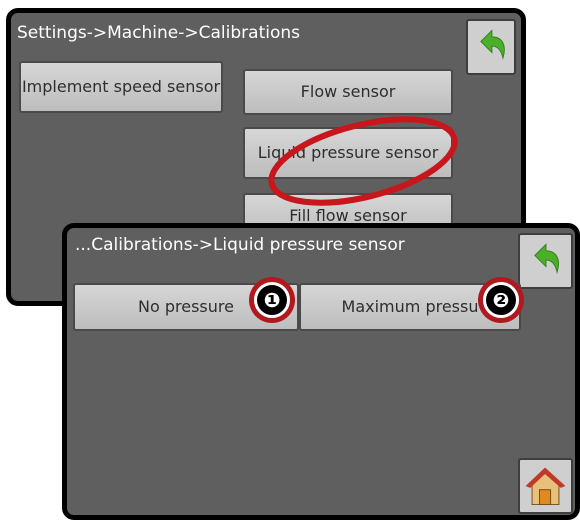 The image size is (580, 520). I want to click on page-title: Settings->Machine->Calibrations, so click(158, 33).